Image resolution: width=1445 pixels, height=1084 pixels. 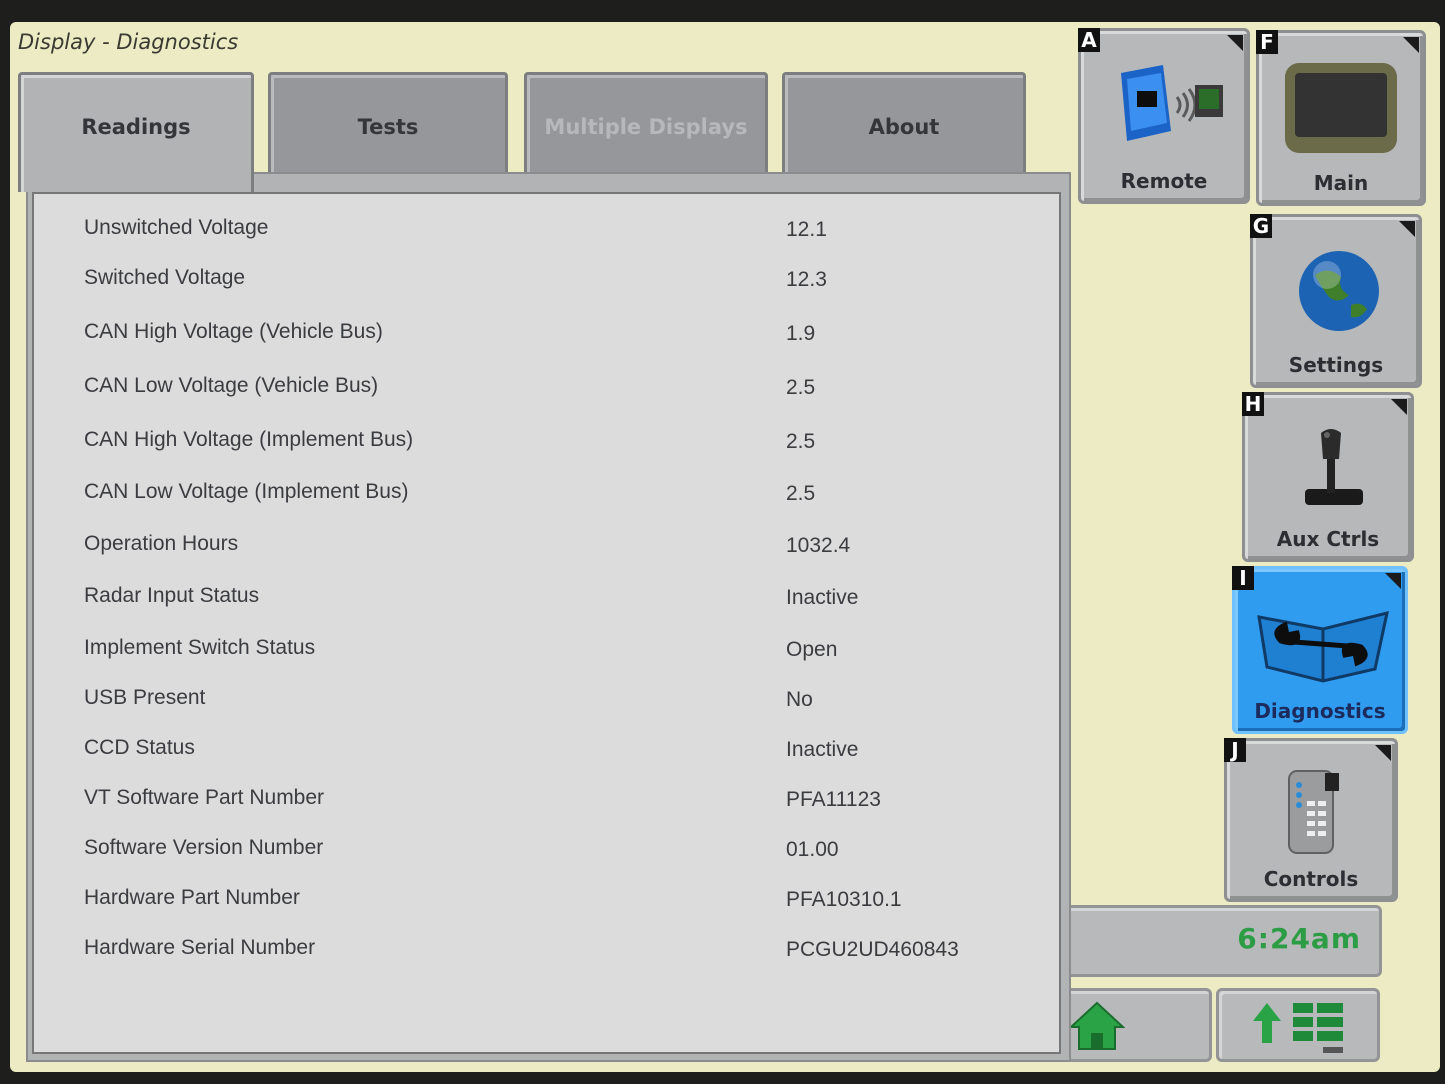 What do you see at coordinates (176, 227) in the screenshot?
I see `reading-label: Unswitched Voltage` at bounding box center [176, 227].